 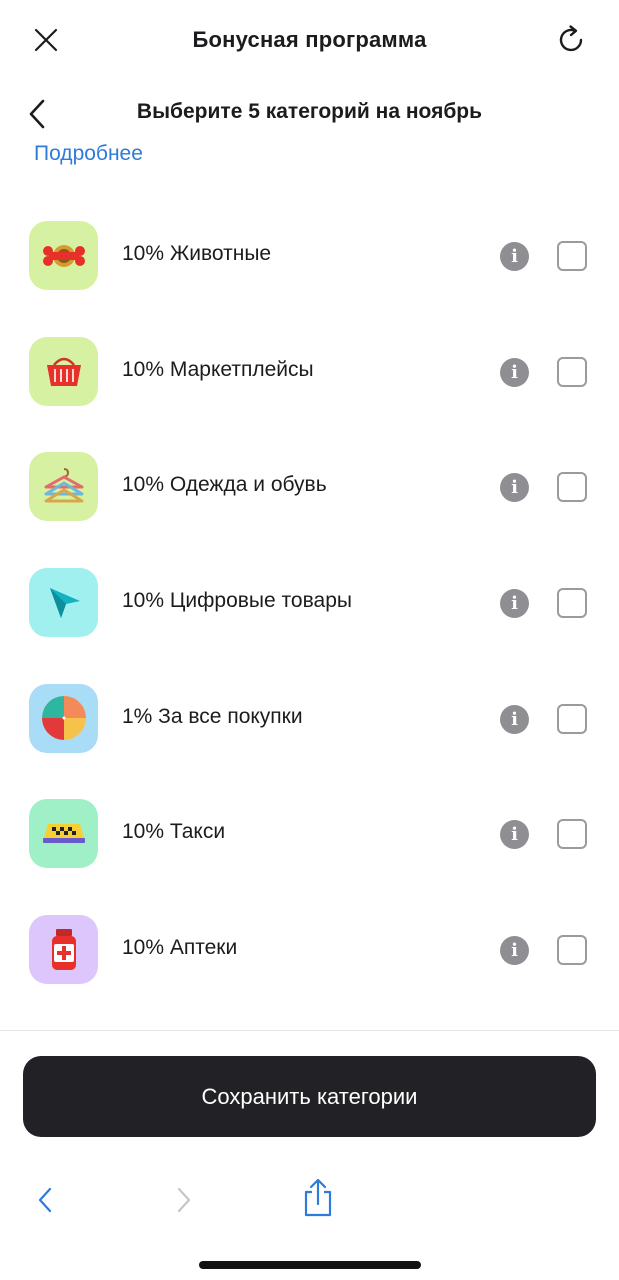 I want to click on category-row-pharmacy: 10% Аптеки i, so click(x=309, y=950).